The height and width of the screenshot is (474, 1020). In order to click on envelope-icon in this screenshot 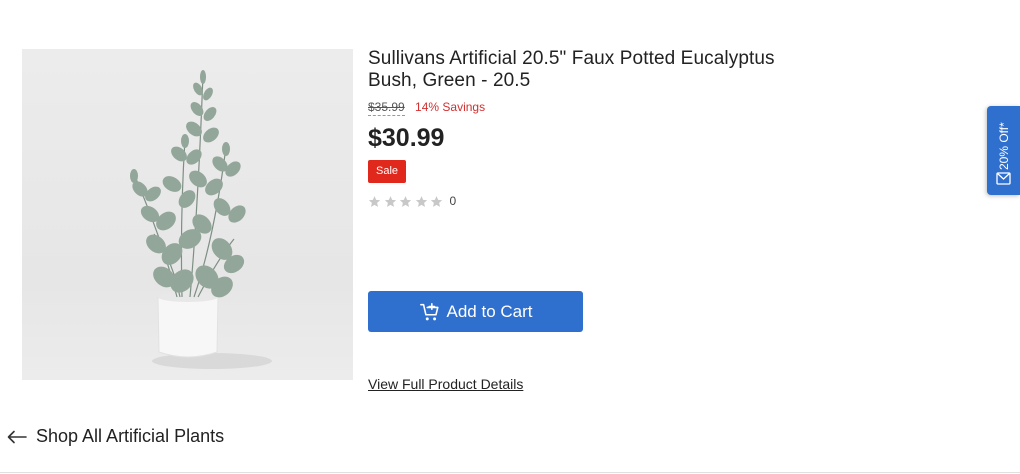, I will do `click(1003, 178)`.